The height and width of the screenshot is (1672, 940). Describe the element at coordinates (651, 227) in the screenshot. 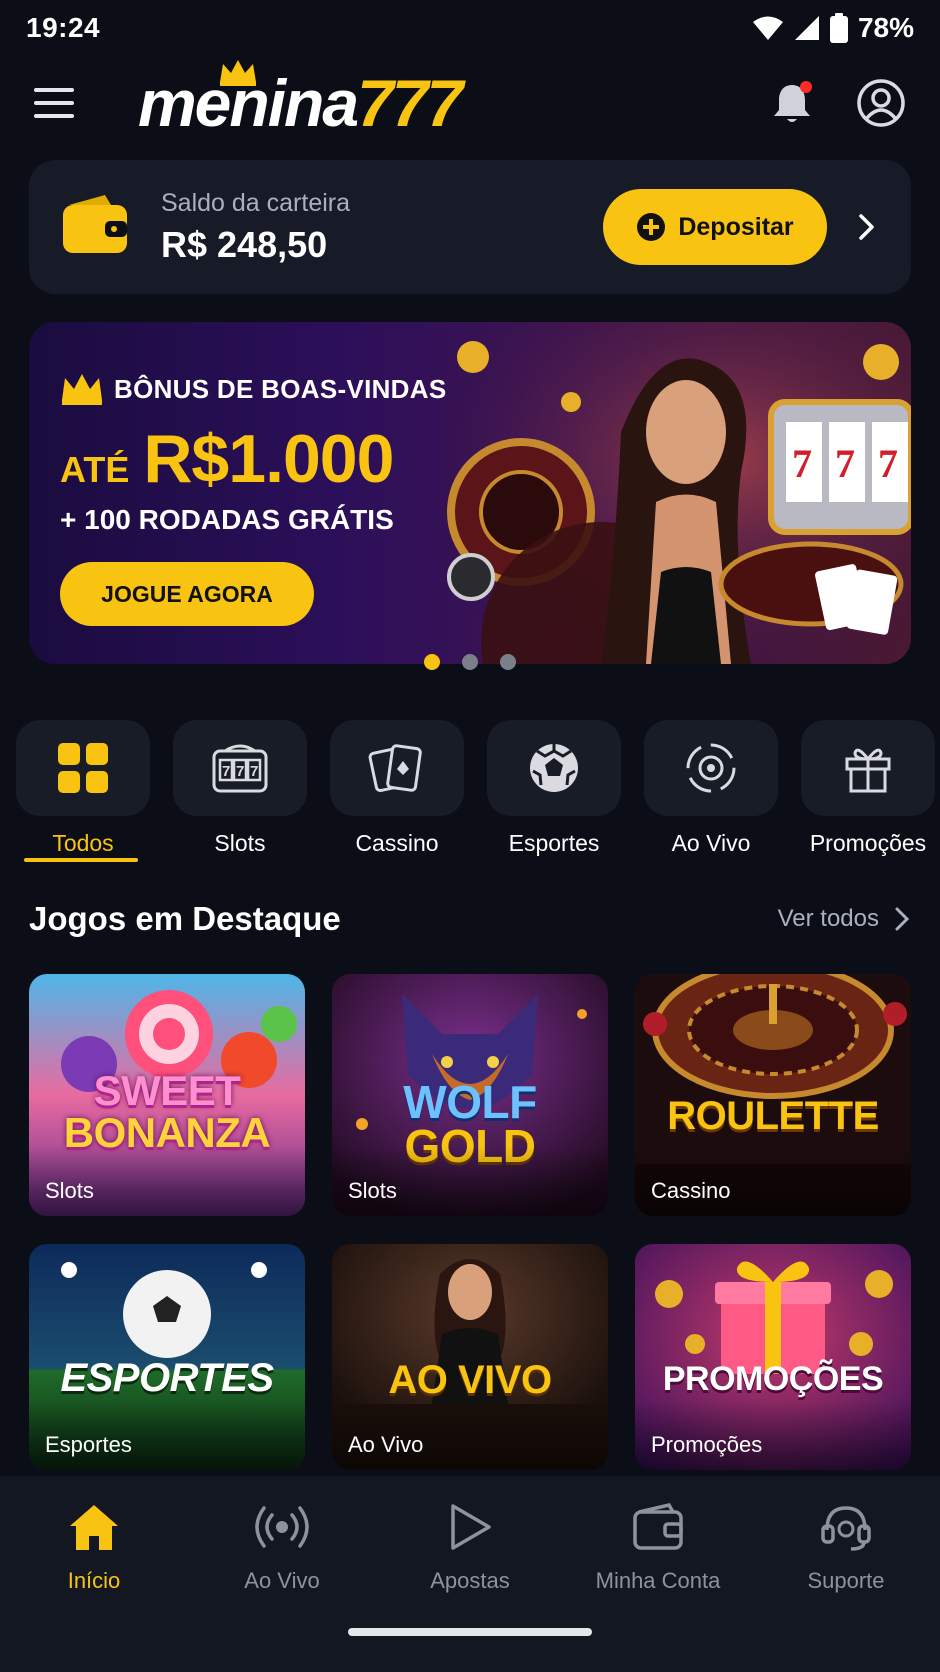

I see `plus-circle-icon` at that location.